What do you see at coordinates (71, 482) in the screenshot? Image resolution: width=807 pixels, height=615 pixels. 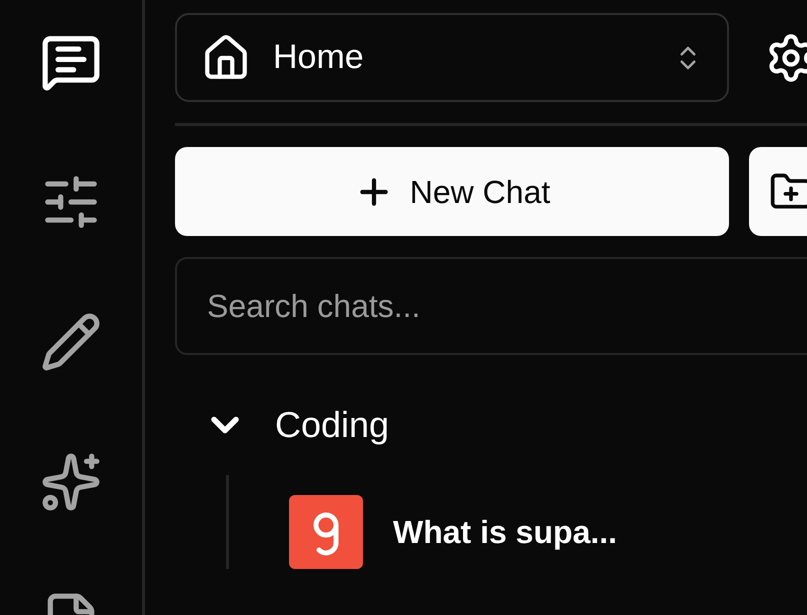 I see `sparkles-icon` at bounding box center [71, 482].